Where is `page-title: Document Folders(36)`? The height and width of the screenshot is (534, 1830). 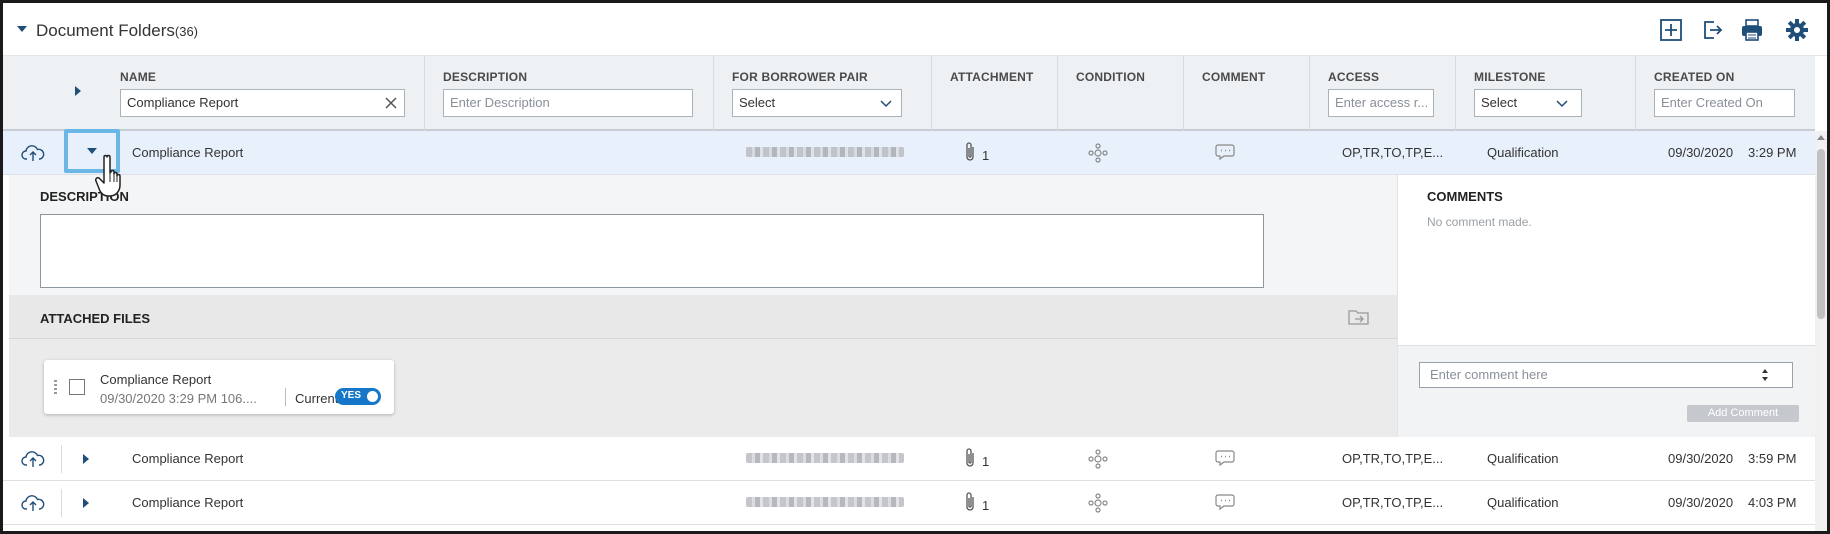 page-title: Document Folders(36) is located at coordinates (117, 31).